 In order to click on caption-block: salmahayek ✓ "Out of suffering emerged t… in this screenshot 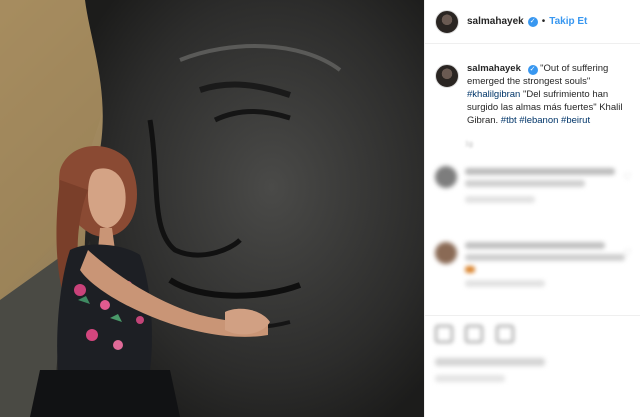, I will do `click(535, 94)`.